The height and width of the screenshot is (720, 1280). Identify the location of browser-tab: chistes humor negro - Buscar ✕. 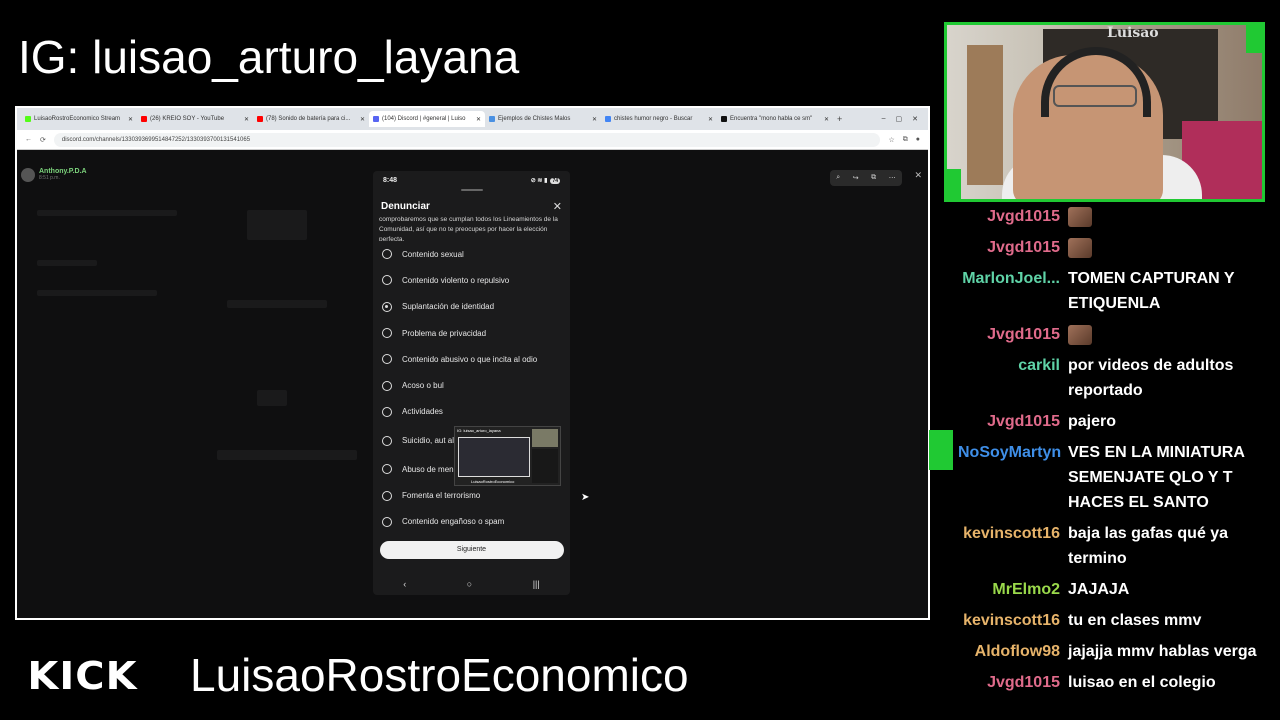
(659, 119).